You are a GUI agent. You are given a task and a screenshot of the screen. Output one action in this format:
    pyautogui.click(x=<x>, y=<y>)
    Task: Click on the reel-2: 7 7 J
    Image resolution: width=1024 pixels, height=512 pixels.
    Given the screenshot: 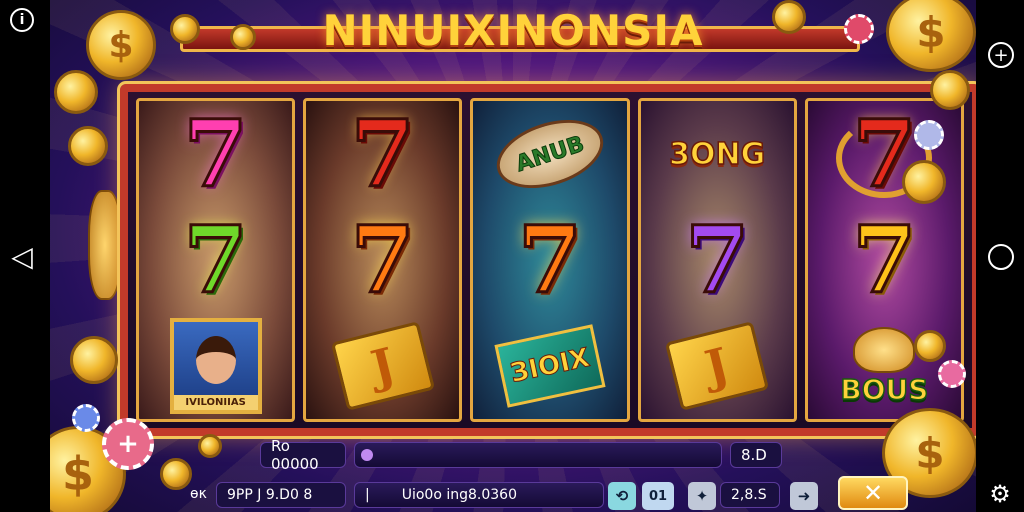 What is the action you would take?
    pyautogui.click(x=383, y=260)
    